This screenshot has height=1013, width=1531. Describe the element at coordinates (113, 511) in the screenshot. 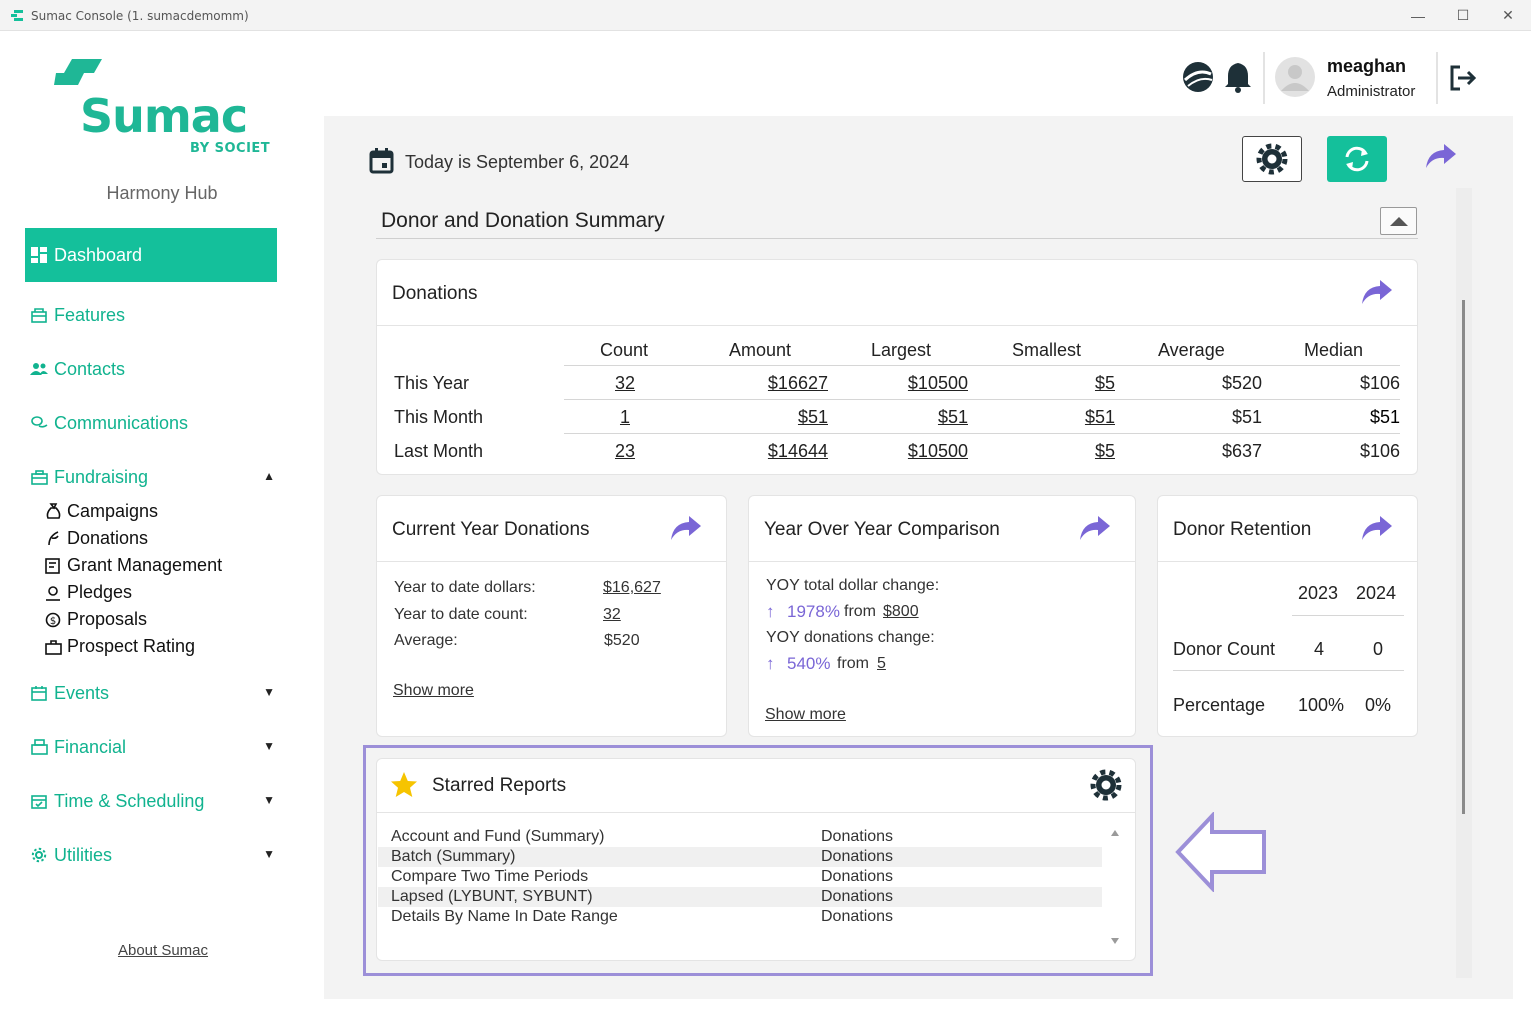

I see `nav-campaigns-label: Campaigns` at that location.